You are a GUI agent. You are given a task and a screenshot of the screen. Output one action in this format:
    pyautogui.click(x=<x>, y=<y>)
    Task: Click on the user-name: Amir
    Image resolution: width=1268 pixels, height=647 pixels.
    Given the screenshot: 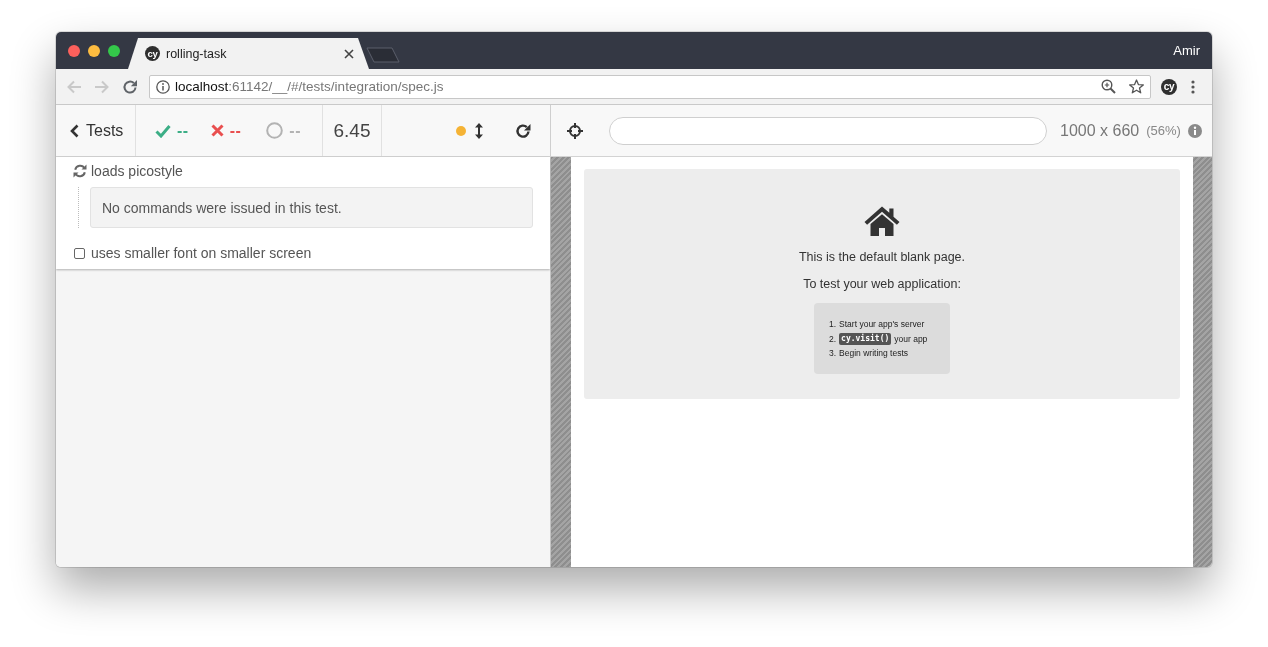 What is the action you would take?
    pyautogui.click(x=1186, y=50)
    